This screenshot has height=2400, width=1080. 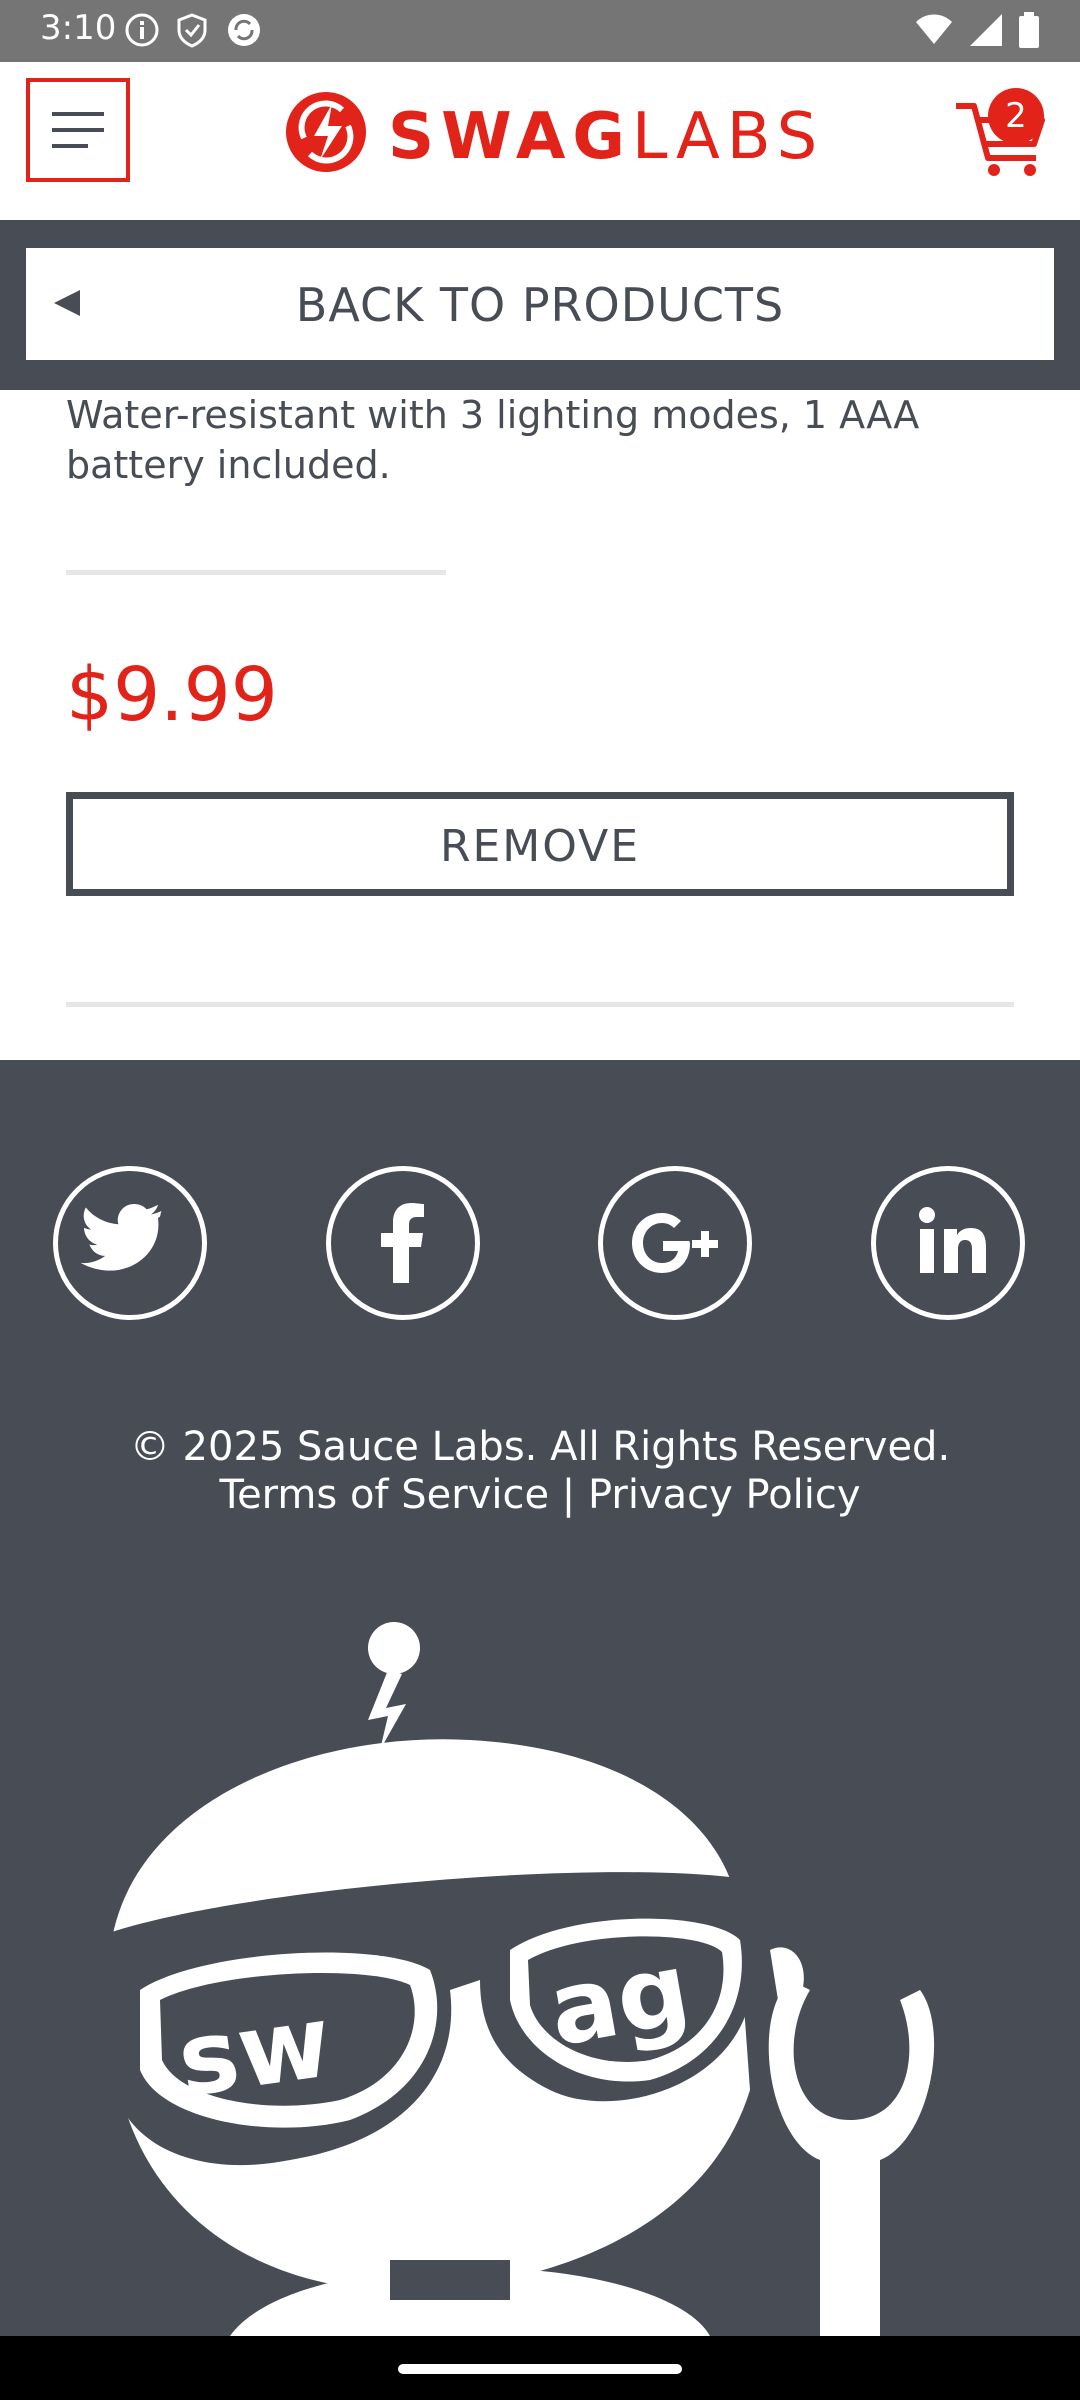 What do you see at coordinates (510, 137) in the screenshot?
I see `logo-text-bold: SWAG` at bounding box center [510, 137].